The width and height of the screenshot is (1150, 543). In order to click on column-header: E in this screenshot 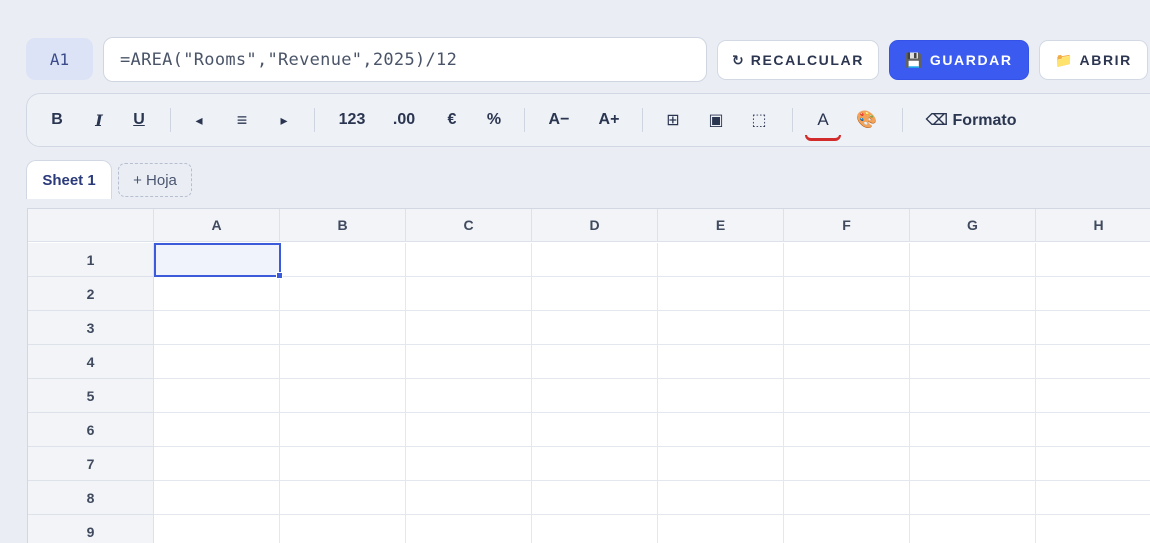, I will do `click(721, 225)`.